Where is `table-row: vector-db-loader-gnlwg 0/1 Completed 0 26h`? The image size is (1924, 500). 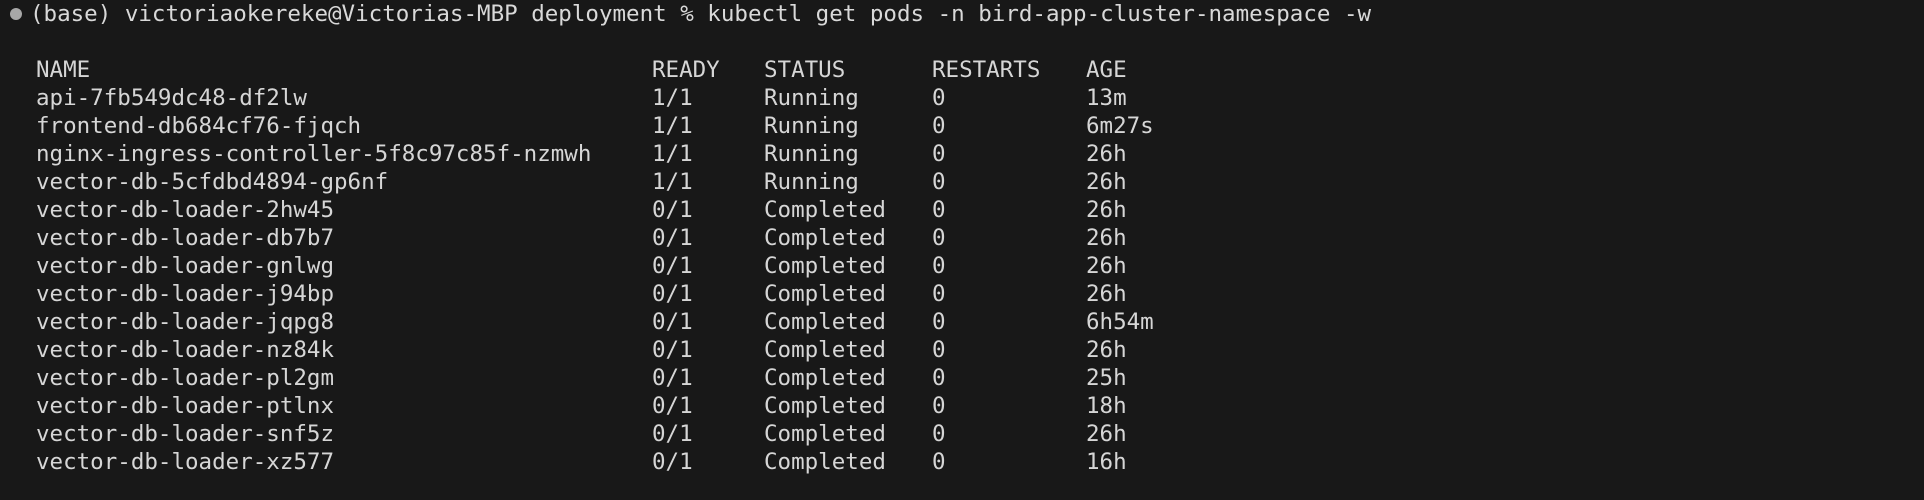 table-row: vector-db-loader-gnlwg 0/1 Completed 0 26h is located at coordinates (961, 266).